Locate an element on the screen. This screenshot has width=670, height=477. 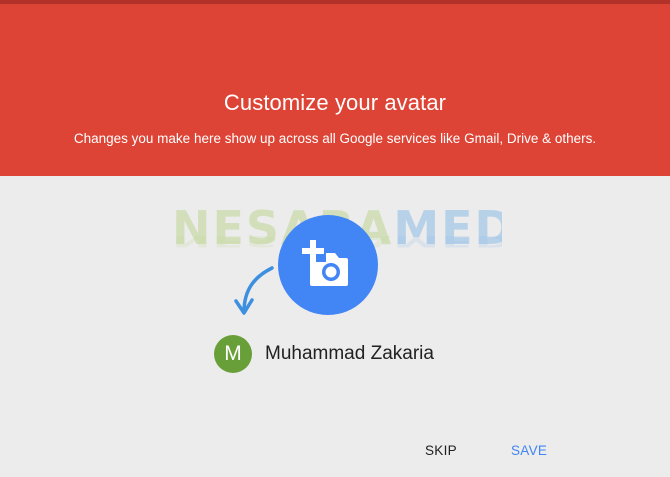
page-title: Customize your avatar is located at coordinates (335, 102).